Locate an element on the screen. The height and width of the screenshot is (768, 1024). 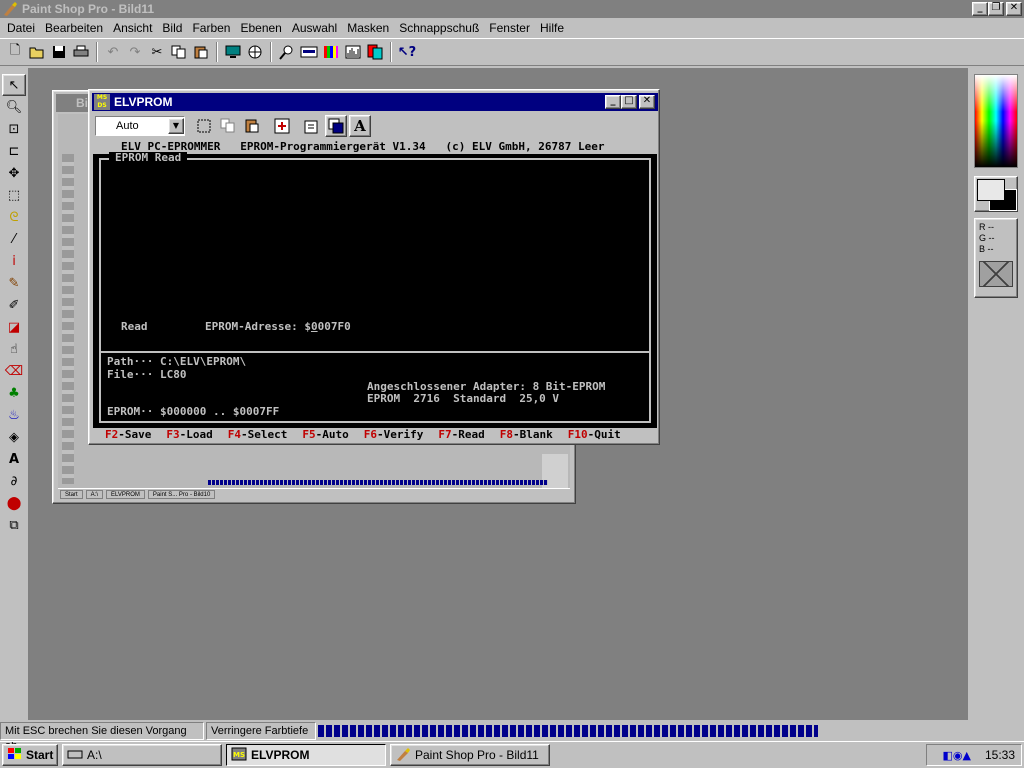
task-a-drive: A:\ is located at coordinates (142, 755).